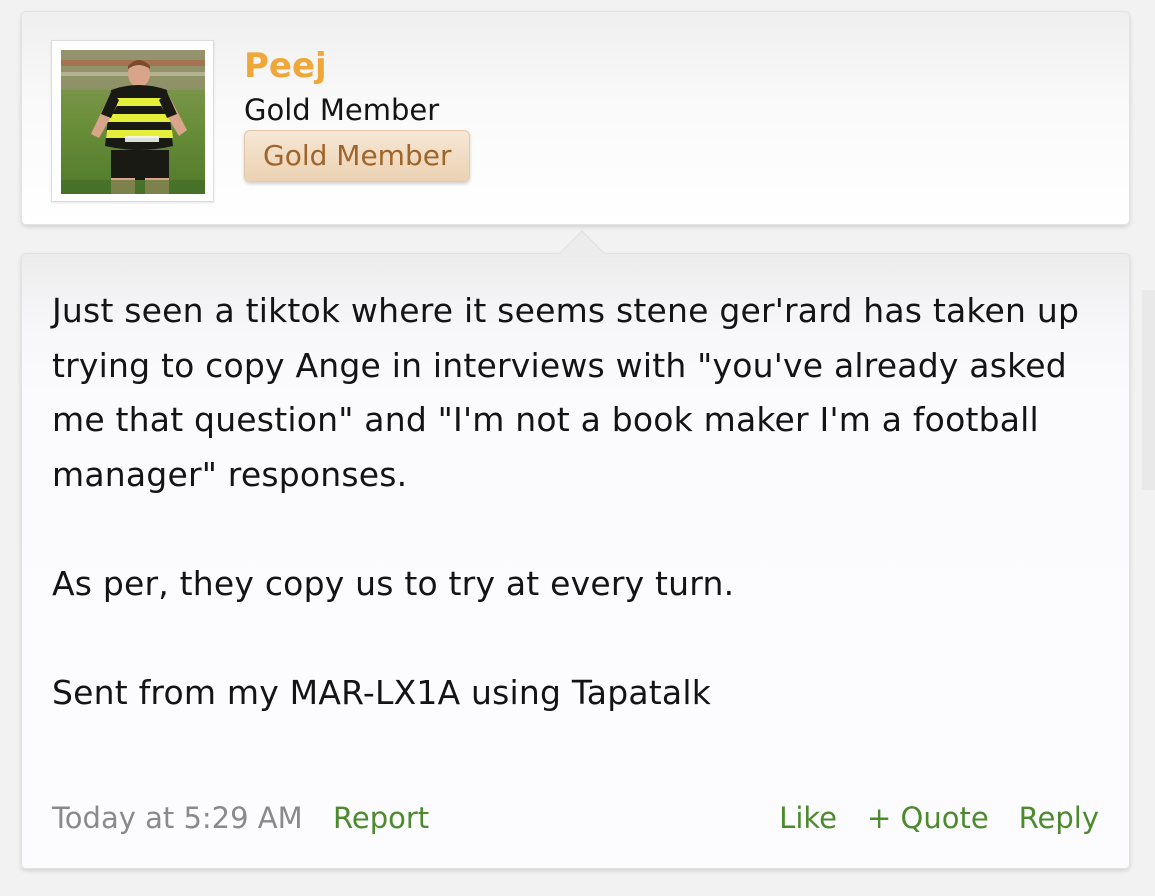 The image size is (1155, 896). What do you see at coordinates (582, 243) in the screenshot?
I see `speech-pointer-fill` at bounding box center [582, 243].